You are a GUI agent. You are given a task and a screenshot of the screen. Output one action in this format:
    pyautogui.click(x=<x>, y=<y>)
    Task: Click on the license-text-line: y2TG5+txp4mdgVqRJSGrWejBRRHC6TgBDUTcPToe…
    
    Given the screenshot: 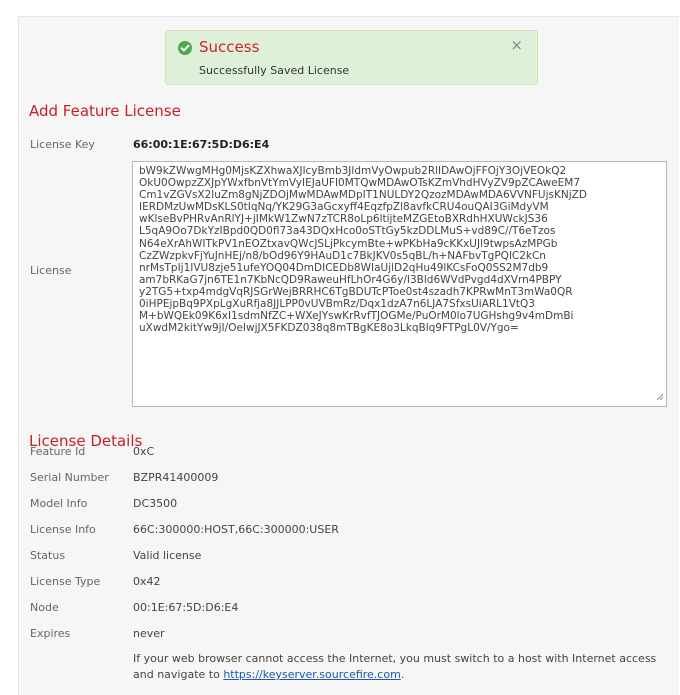 What is the action you would take?
    pyautogui.click(x=356, y=291)
    